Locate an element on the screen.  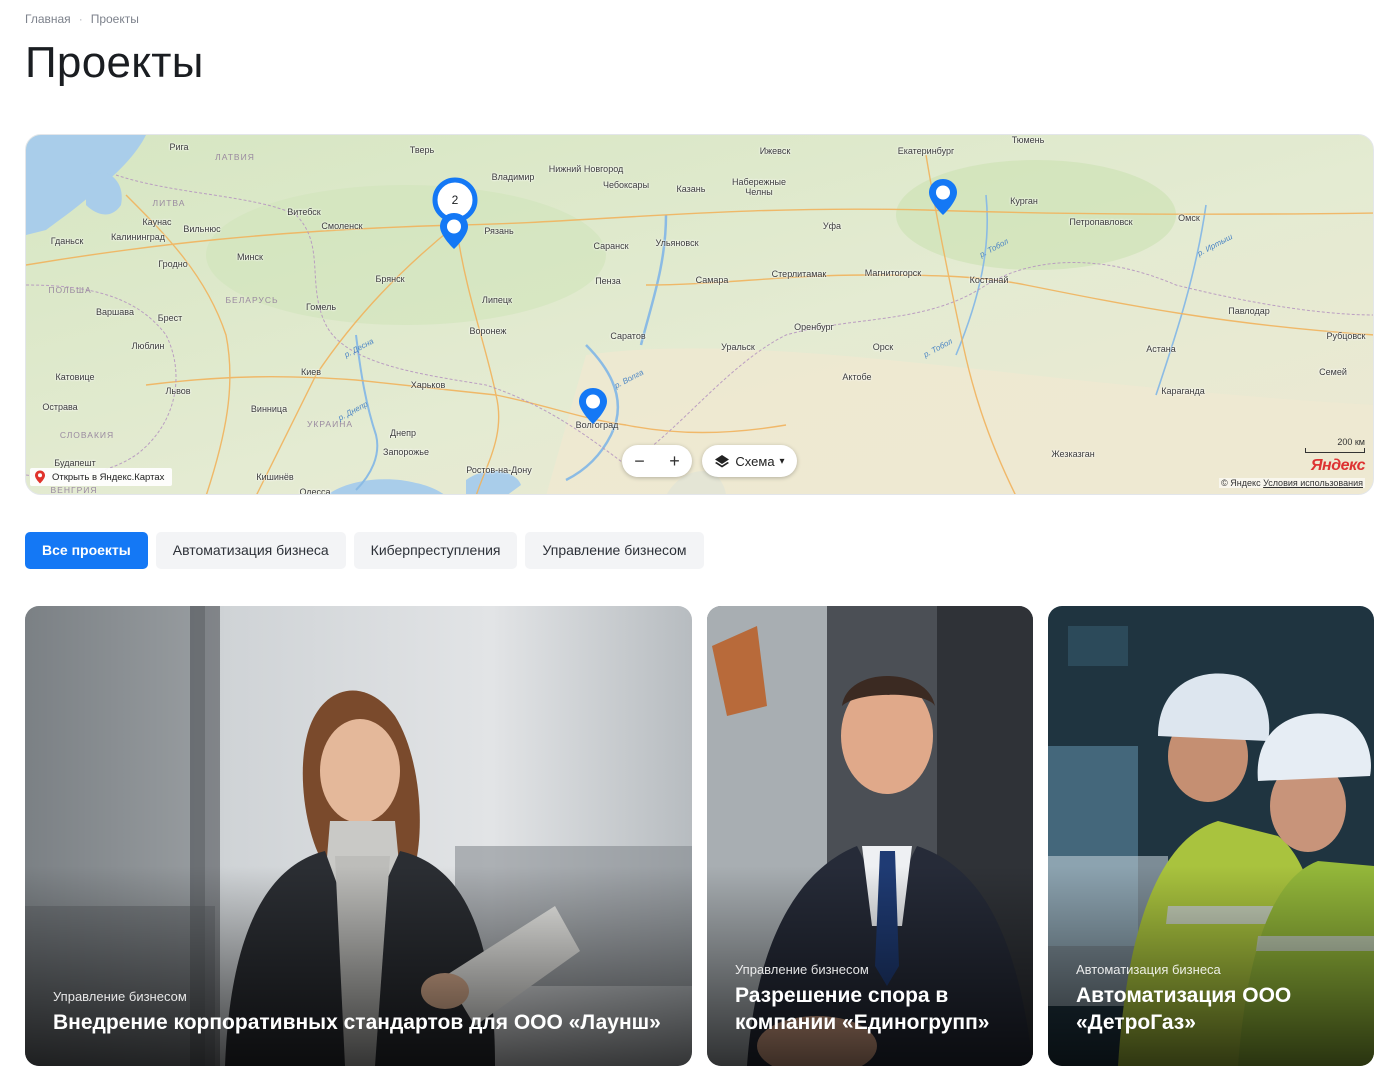
map-city-label: Актобе is located at coordinates (857, 377).